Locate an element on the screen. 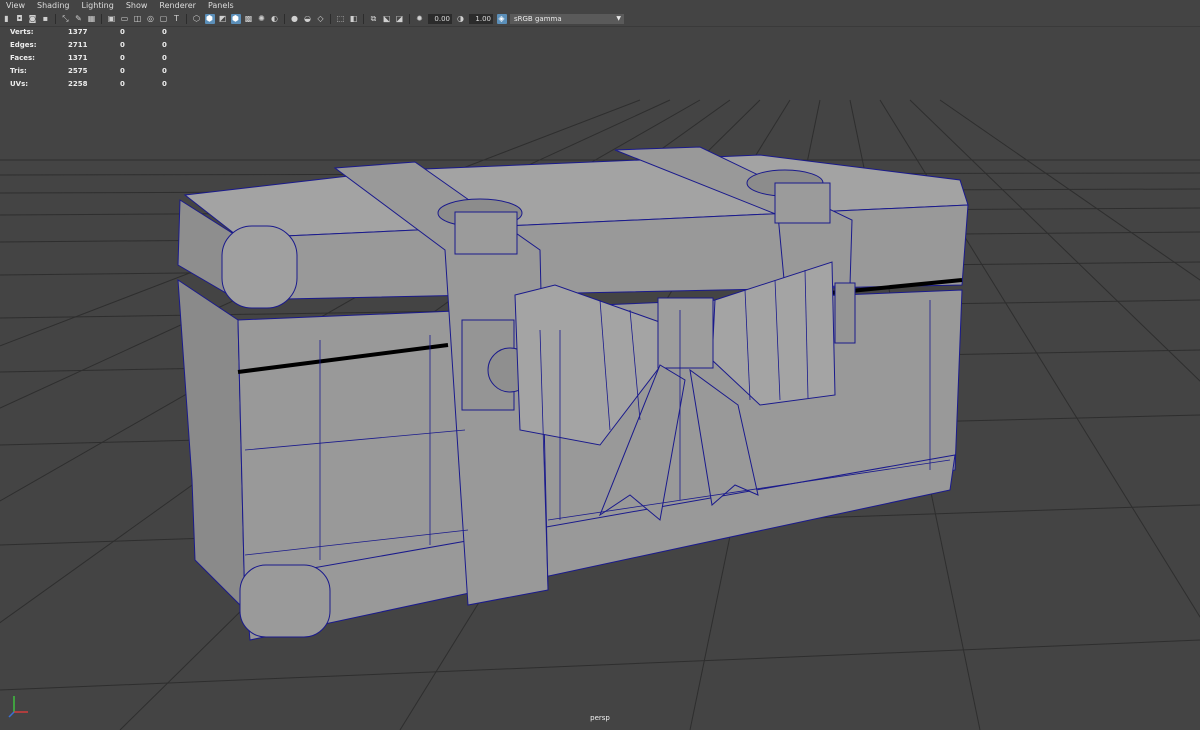  safe-title-icon: T is located at coordinates (177, 19).